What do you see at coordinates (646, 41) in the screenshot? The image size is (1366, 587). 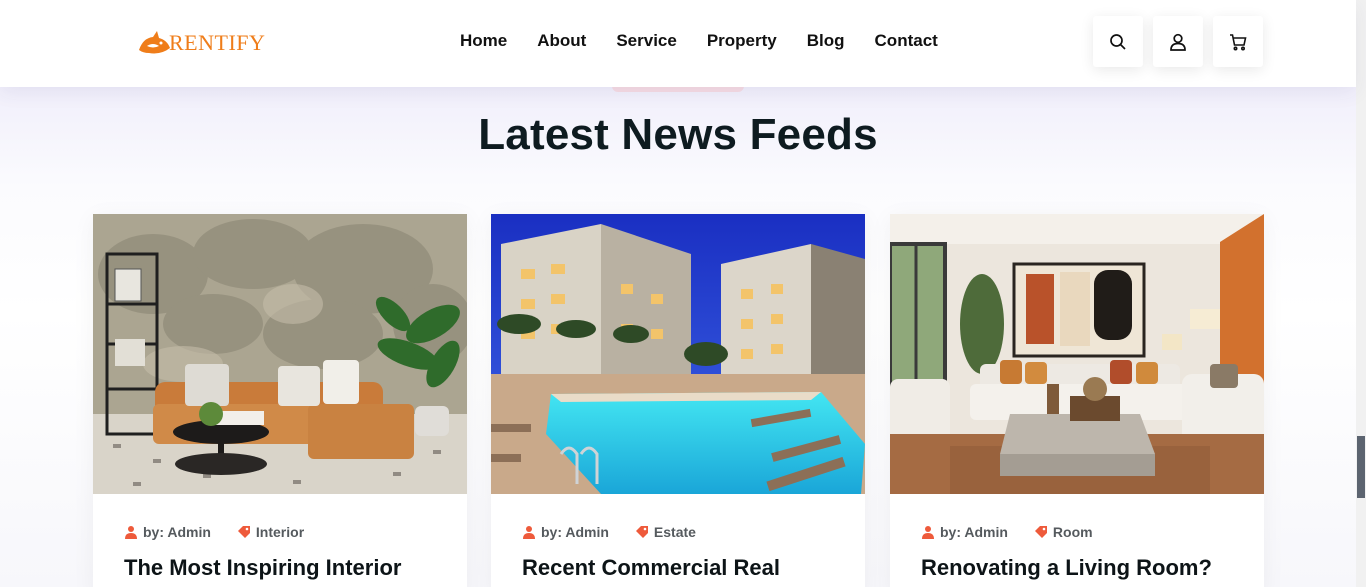 I see `nav-service: Service` at bounding box center [646, 41].